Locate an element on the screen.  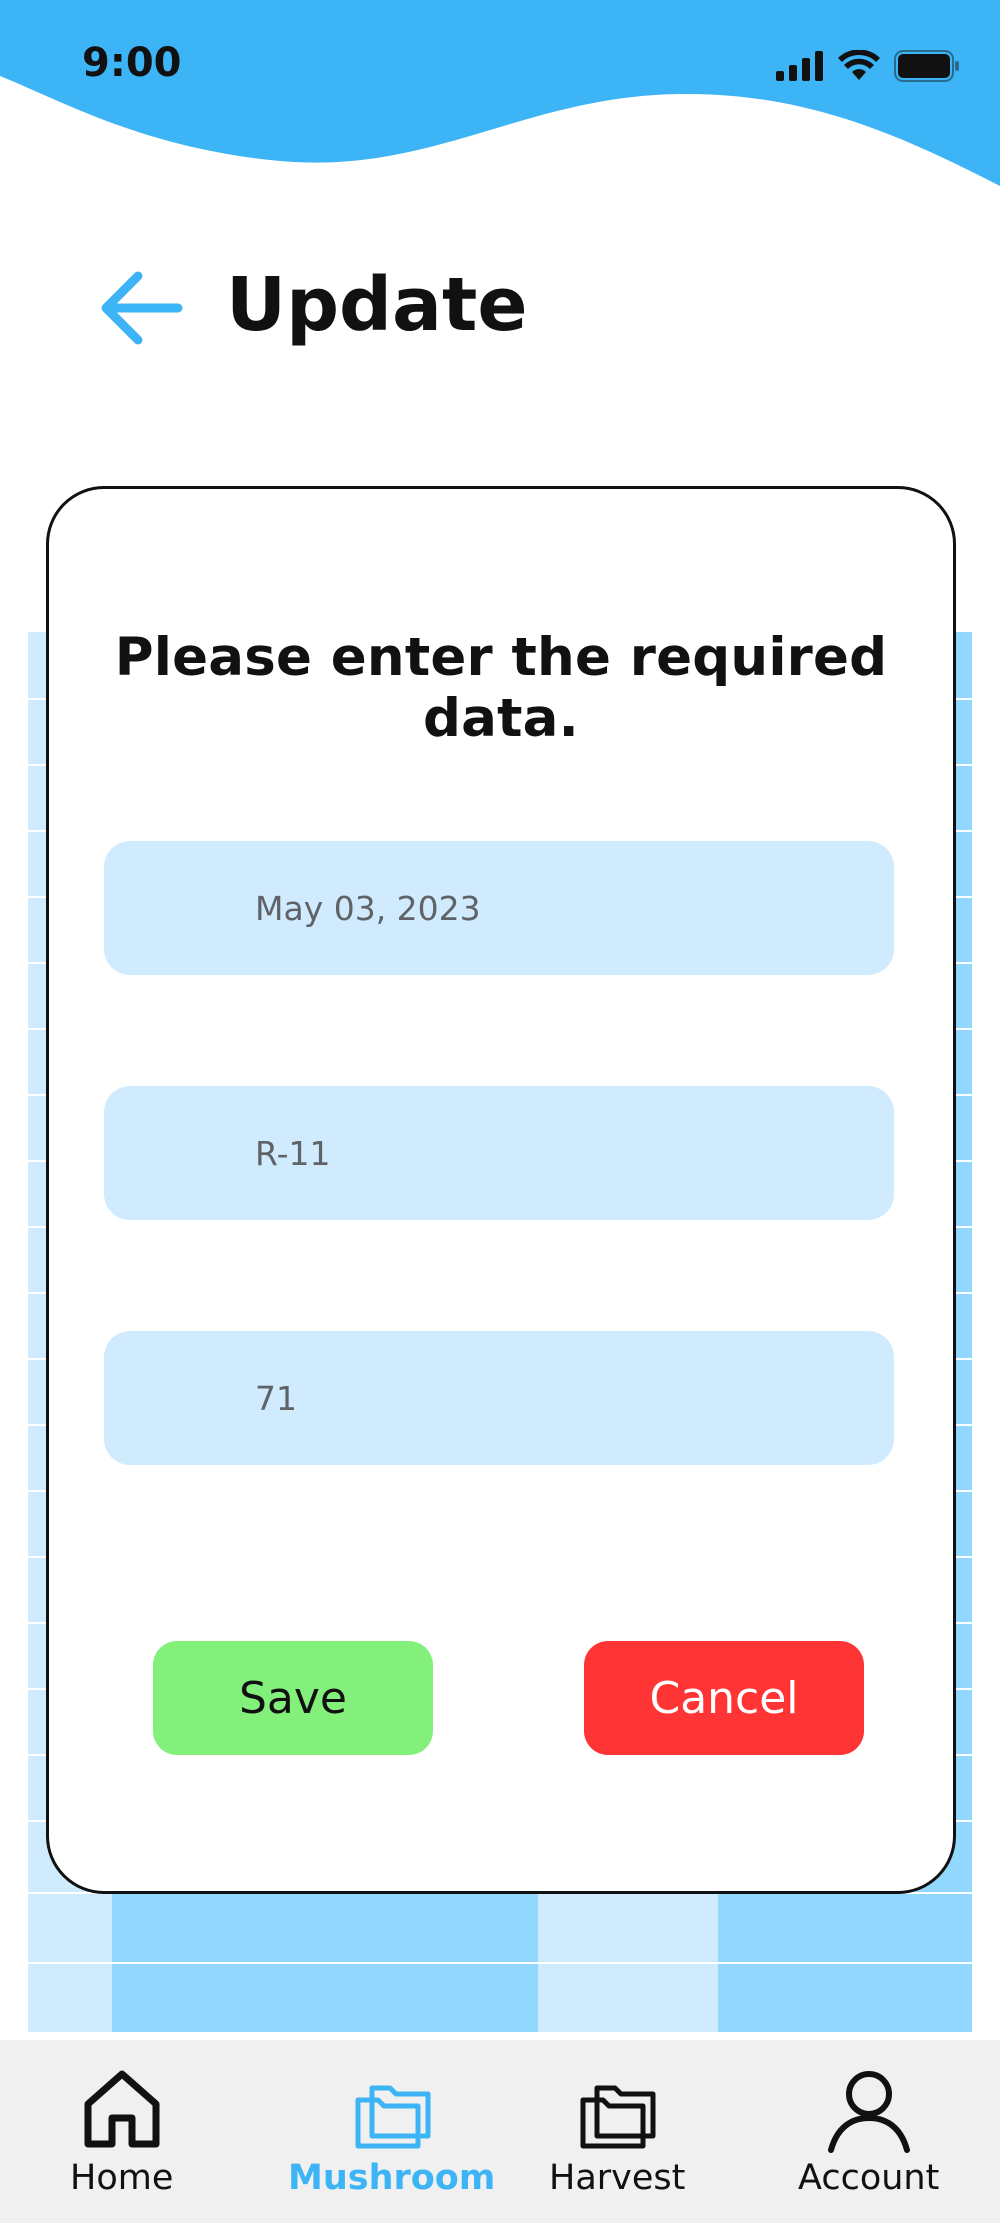
tab-account-label: Account is located at coordinates (869, 2178).